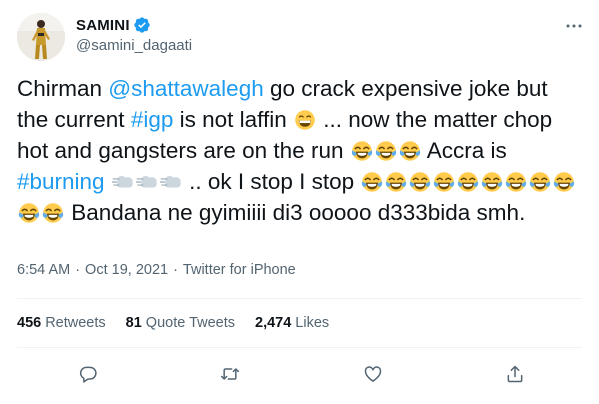  I want to click on verified-badge-icon, so click(142, 25).